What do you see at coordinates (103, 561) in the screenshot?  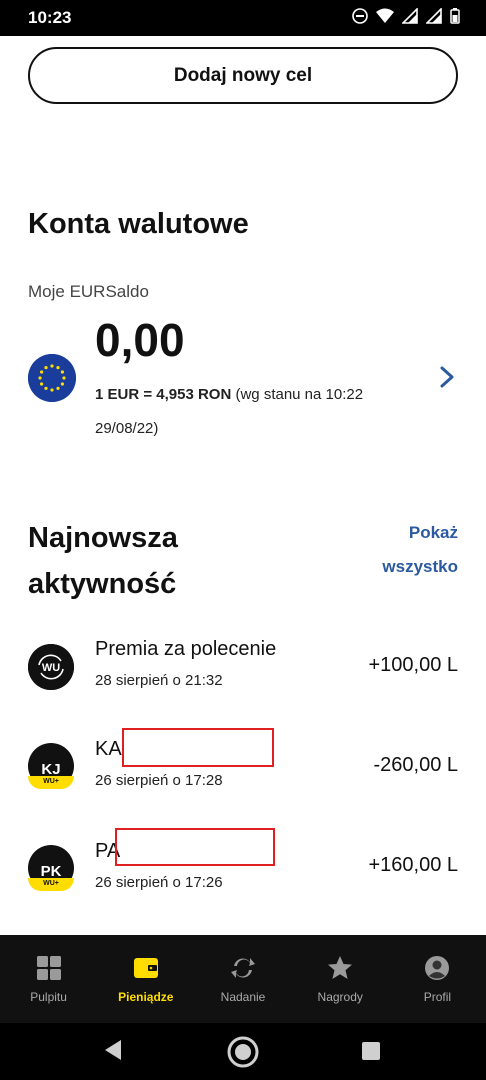 I see `activity-title: Najnowsza aktywność` at bounding box center [103, 561].